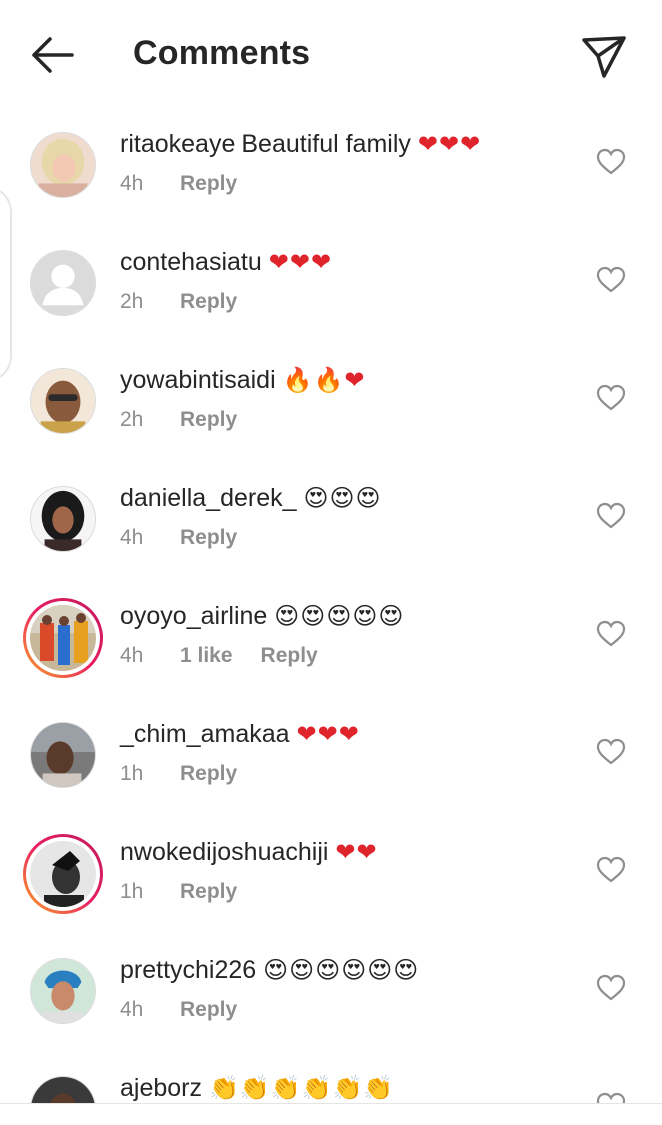  What do you see at coordinates (188, 970) in the screenshot?
I see `comment-username: prettychi226` at bounding box center [188, 970].